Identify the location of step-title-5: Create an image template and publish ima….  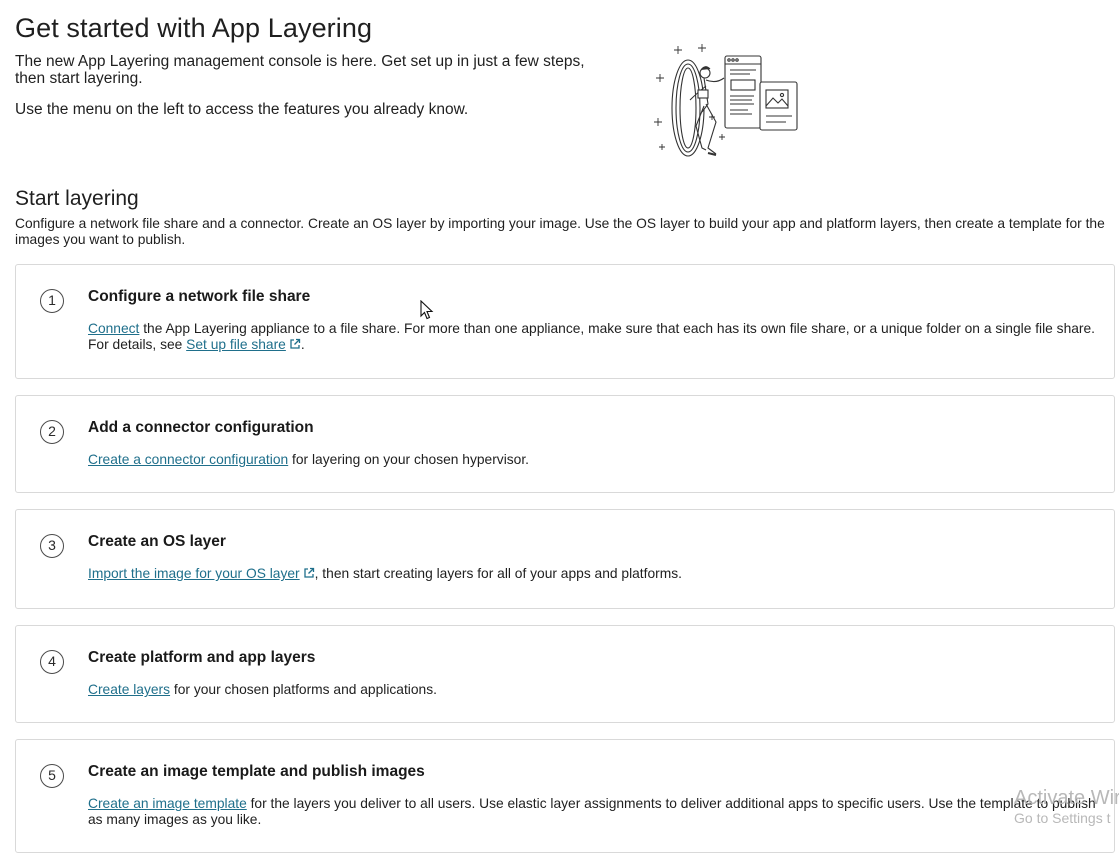
(256, 771).